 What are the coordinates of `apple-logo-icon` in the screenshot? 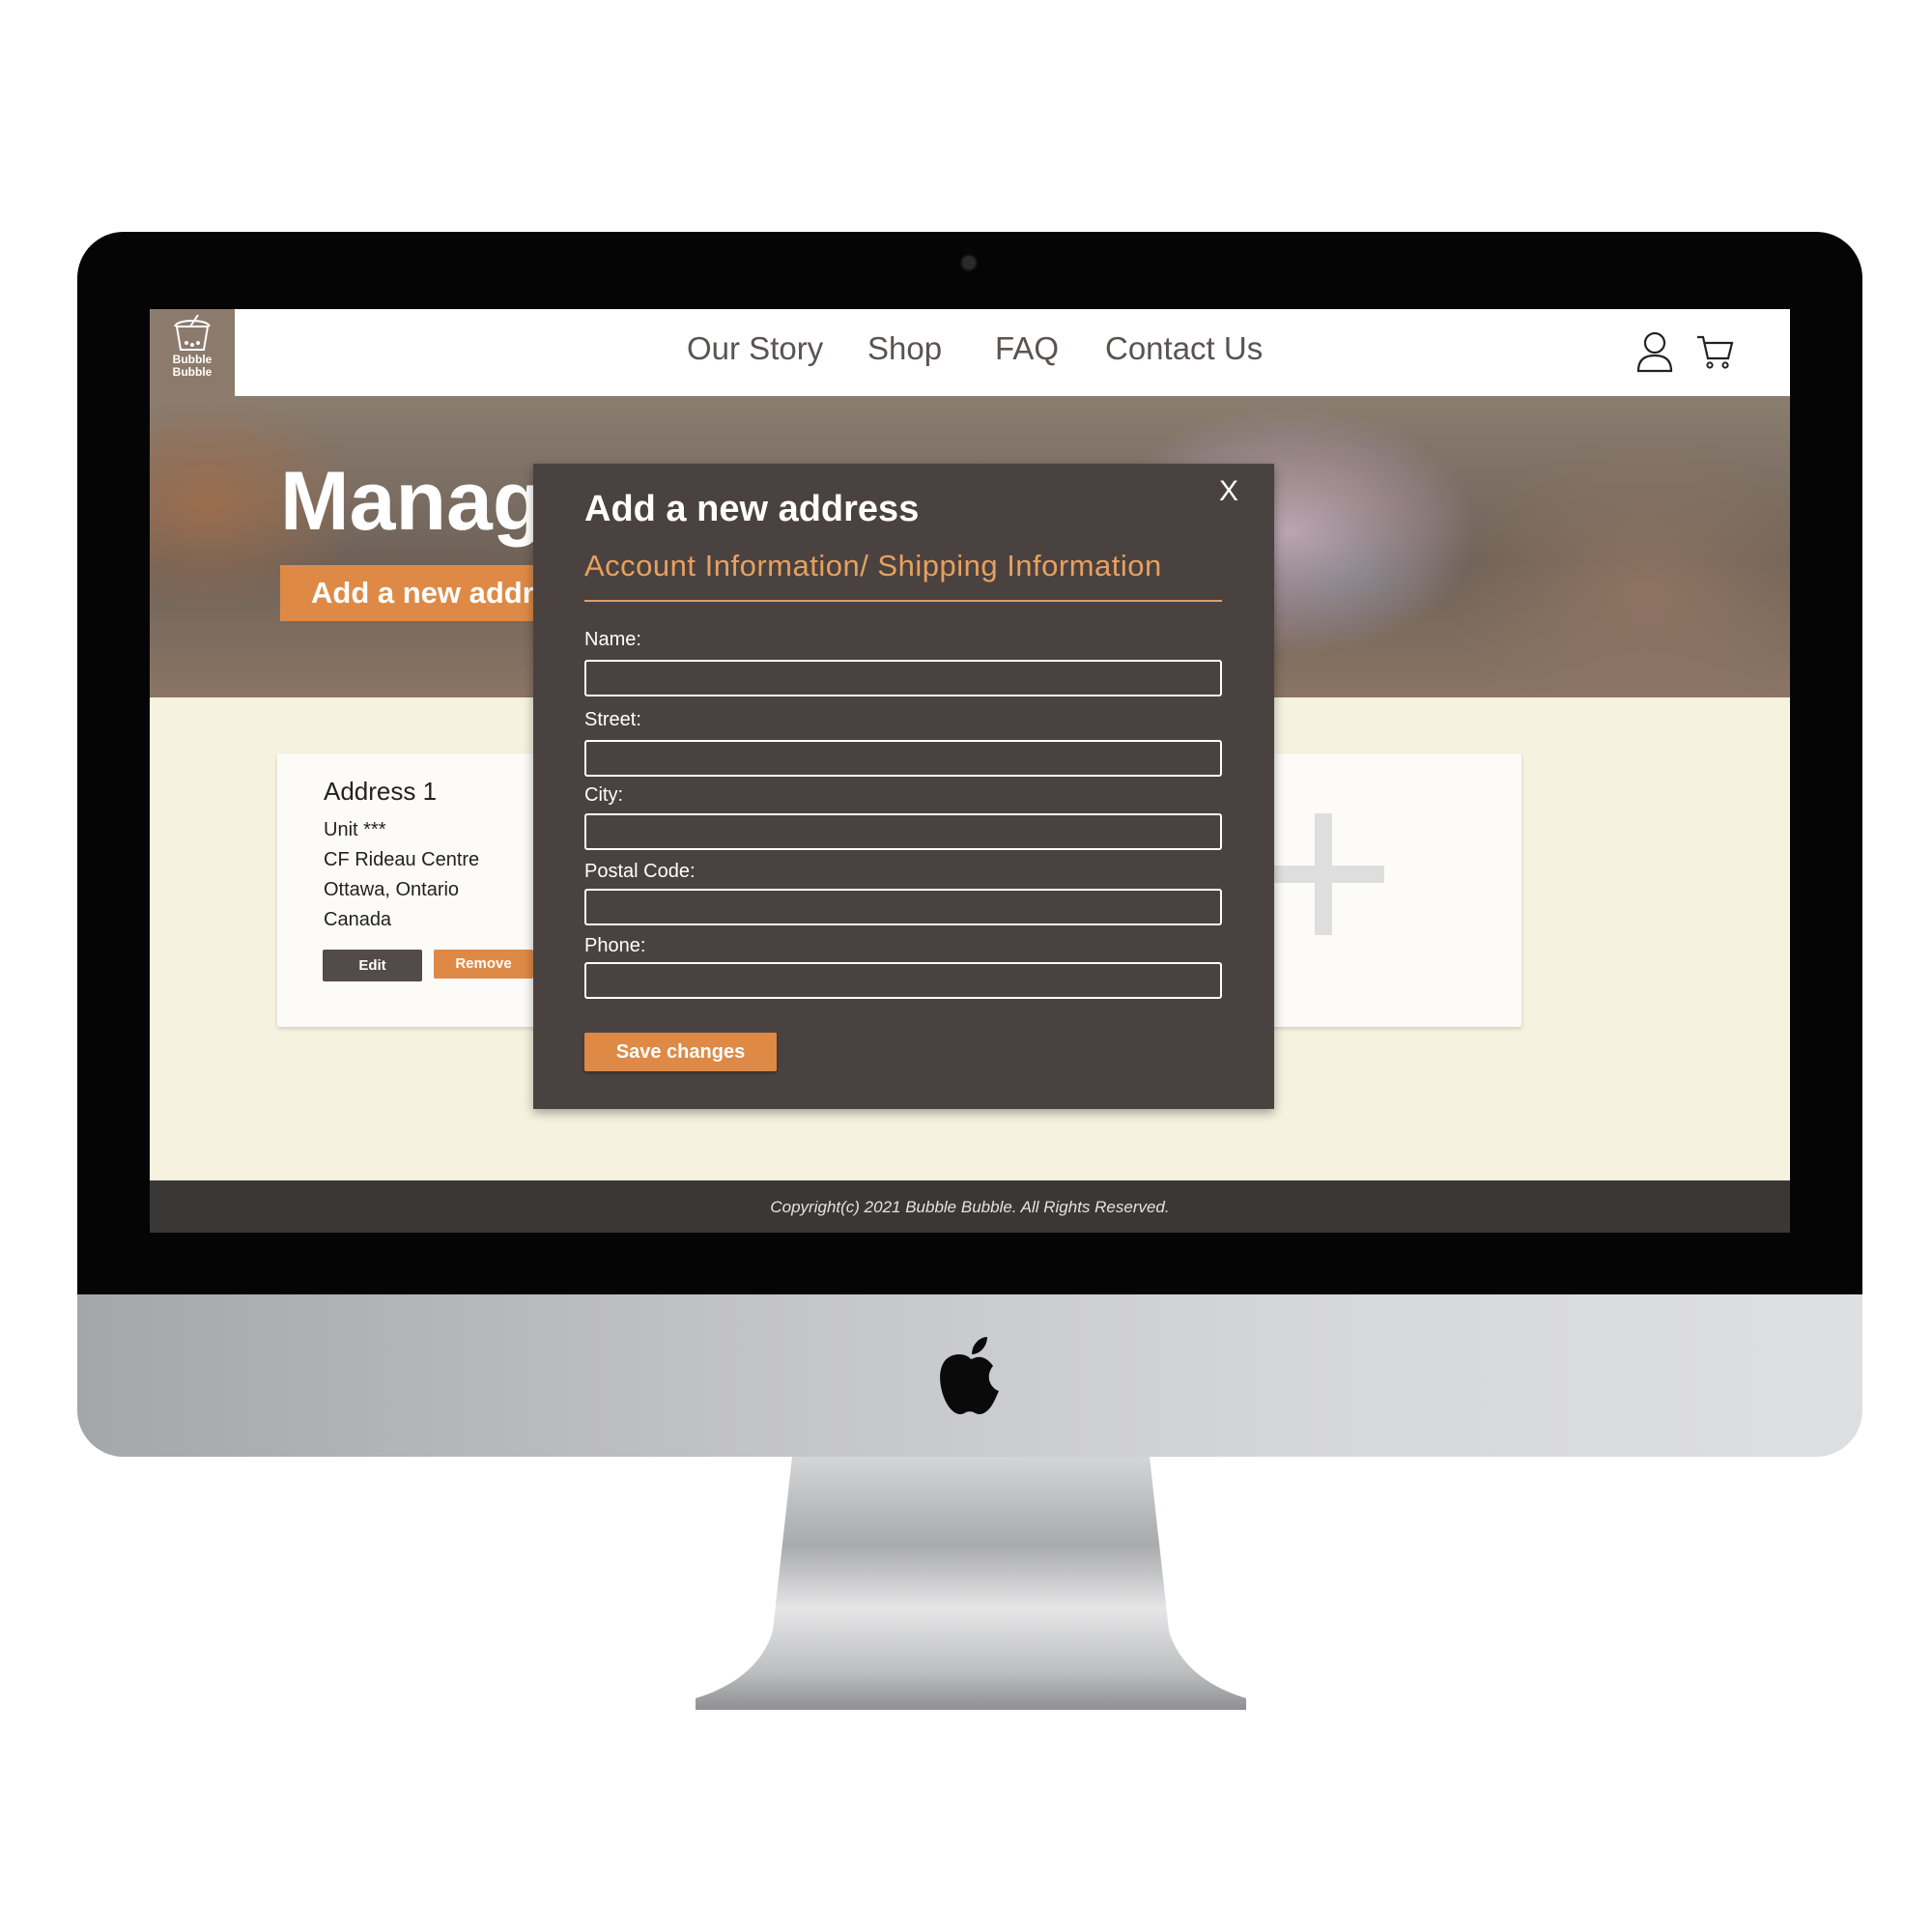 It's located at (969, 1375).